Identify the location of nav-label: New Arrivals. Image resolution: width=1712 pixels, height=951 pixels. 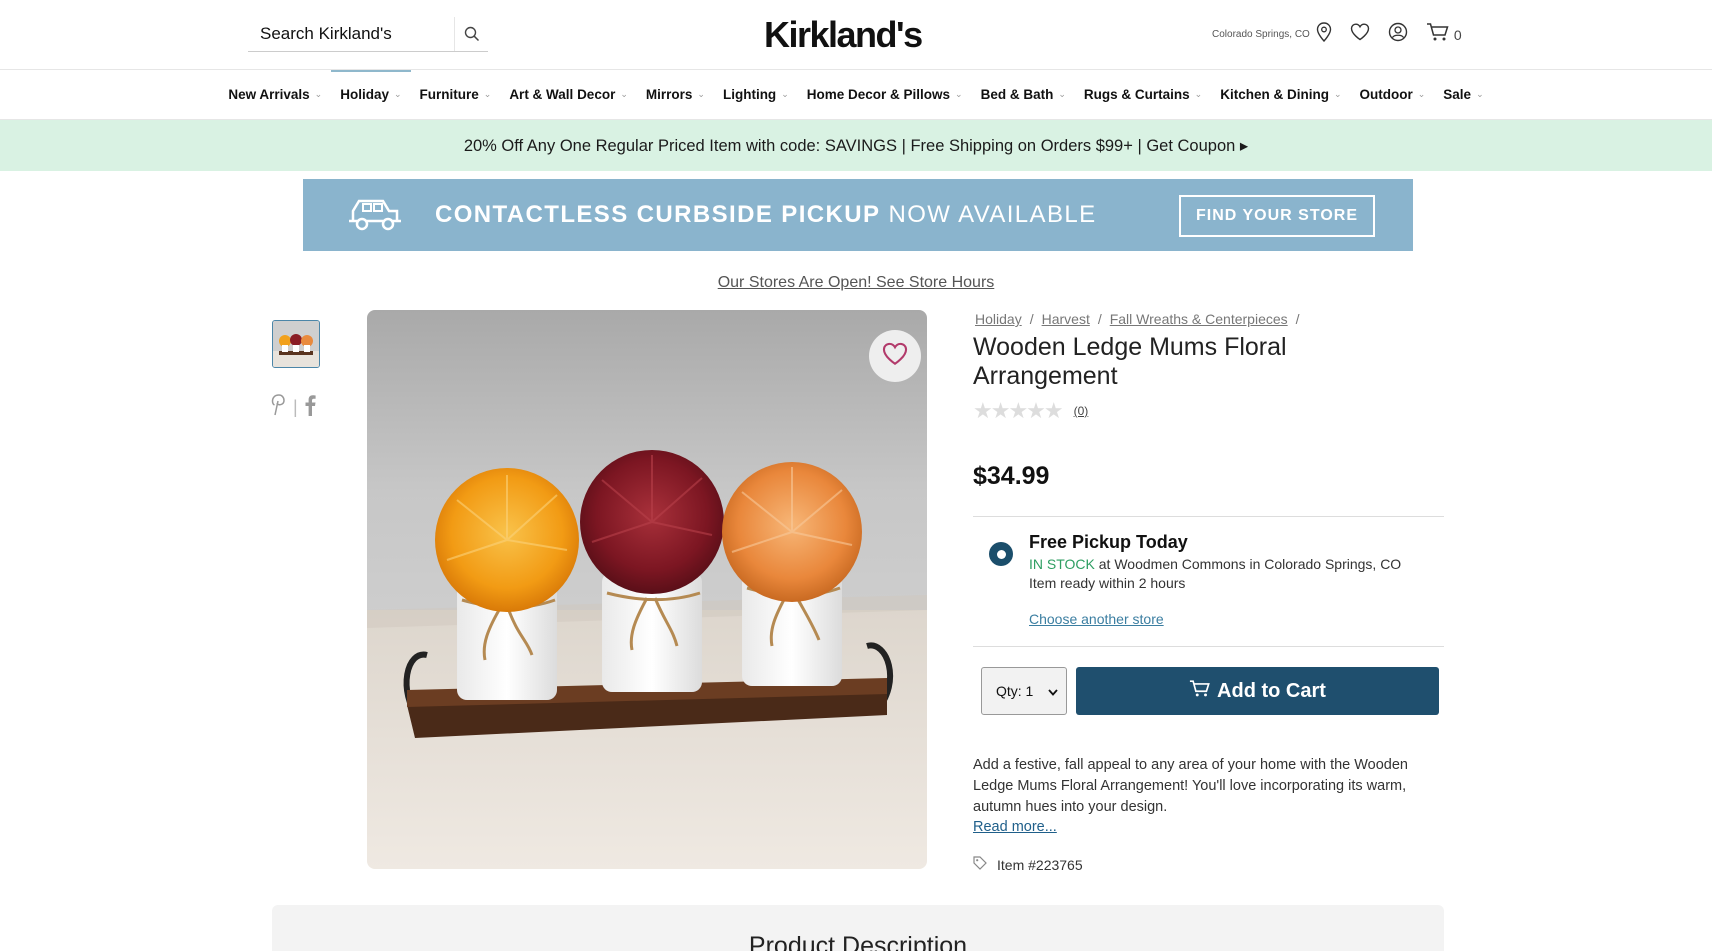
(269, 94).